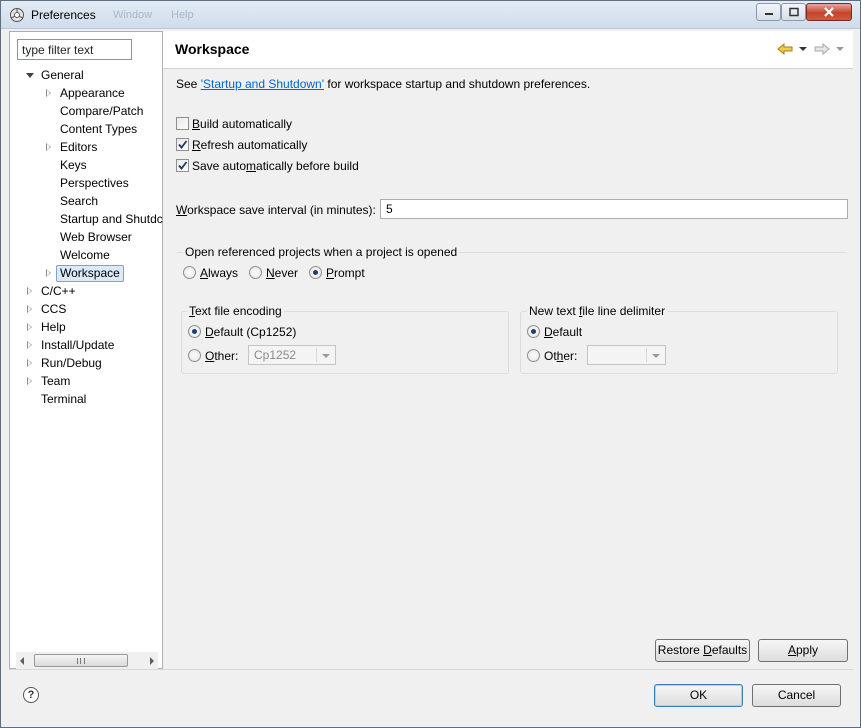  I want to click on line-delimiter-group, so click(679, 342).